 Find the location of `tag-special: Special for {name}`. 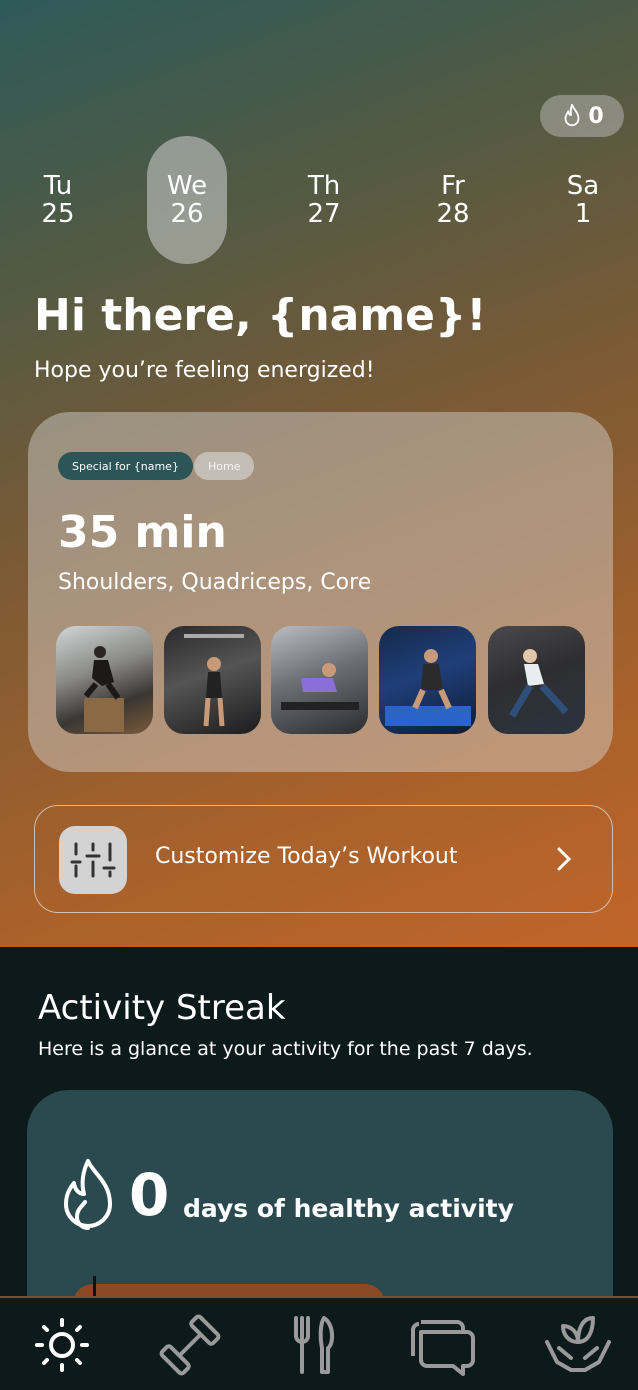

tag-special: Special for {name} is located at coordinates (125, 466).